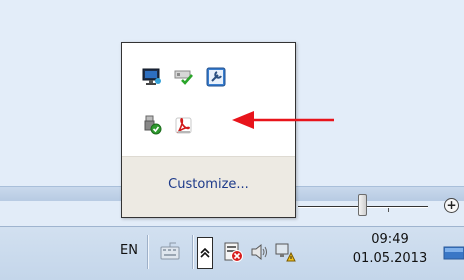 The height and width of the screenshot is (280, 464). I want to click on action-center-icon, so click(233, 252).